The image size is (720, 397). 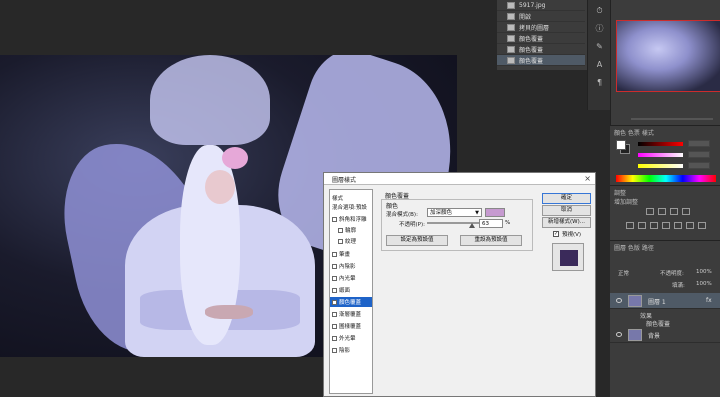 What do you see at coordinates (345, 351) in the screenshot?
I see `style-item-label: 陰影` at bounding box center [345, 351].